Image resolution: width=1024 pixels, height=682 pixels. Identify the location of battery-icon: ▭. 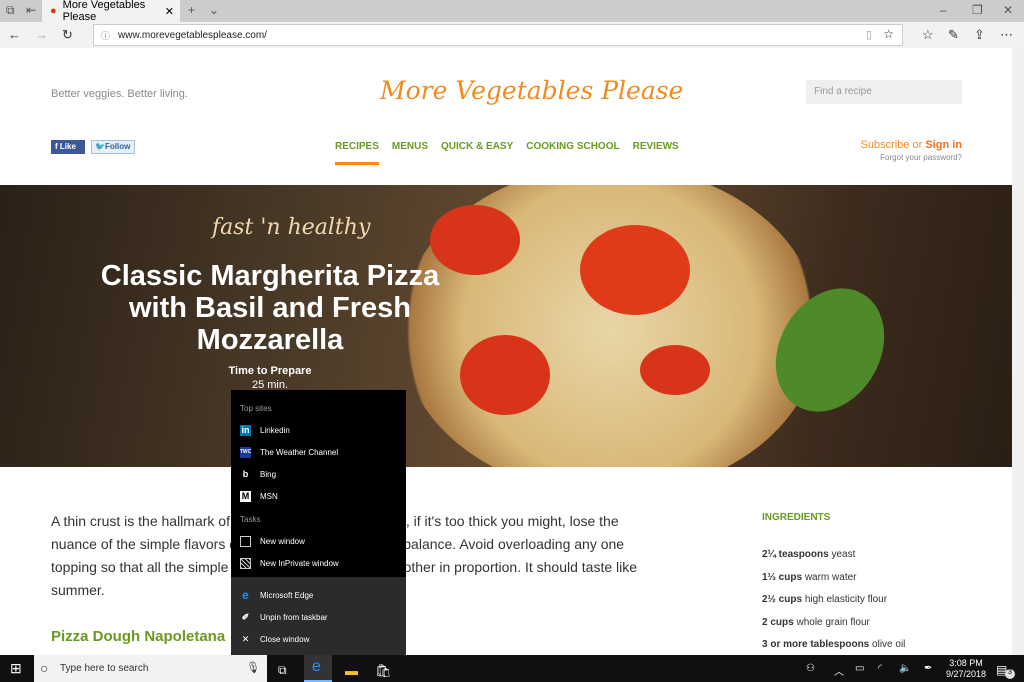
(859, 668).